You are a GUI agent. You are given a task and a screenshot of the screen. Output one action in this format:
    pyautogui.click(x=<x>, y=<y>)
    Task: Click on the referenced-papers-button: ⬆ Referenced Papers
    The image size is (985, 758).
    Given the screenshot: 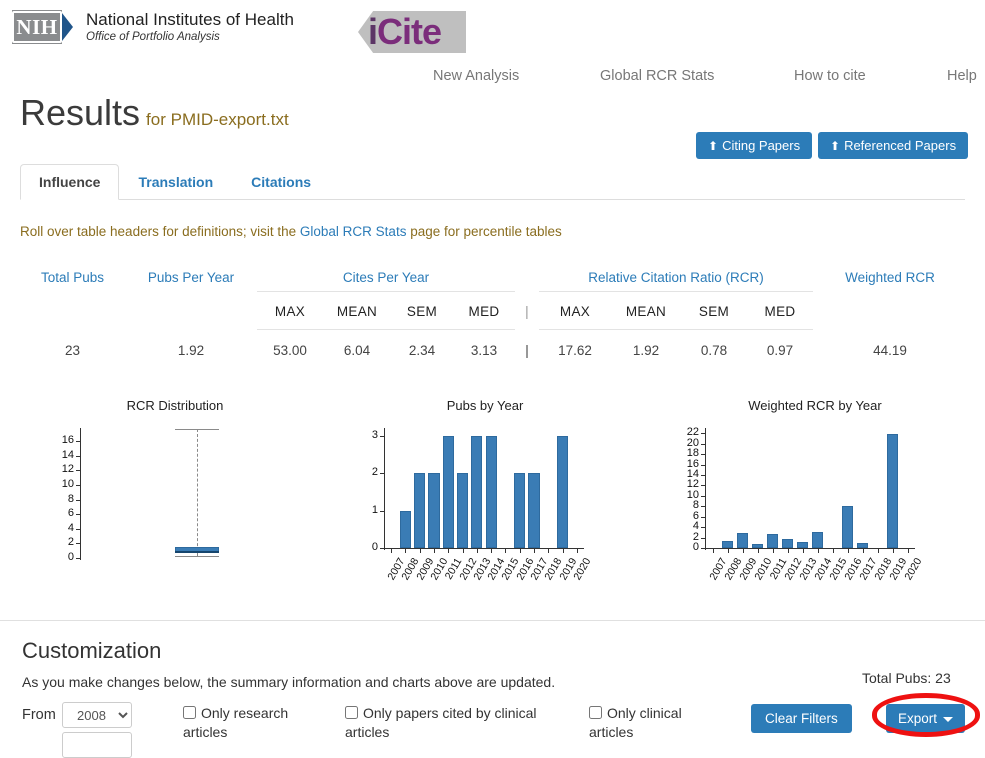 What is the action you would take?
    pyautogui.click(x=893, y=145)
    